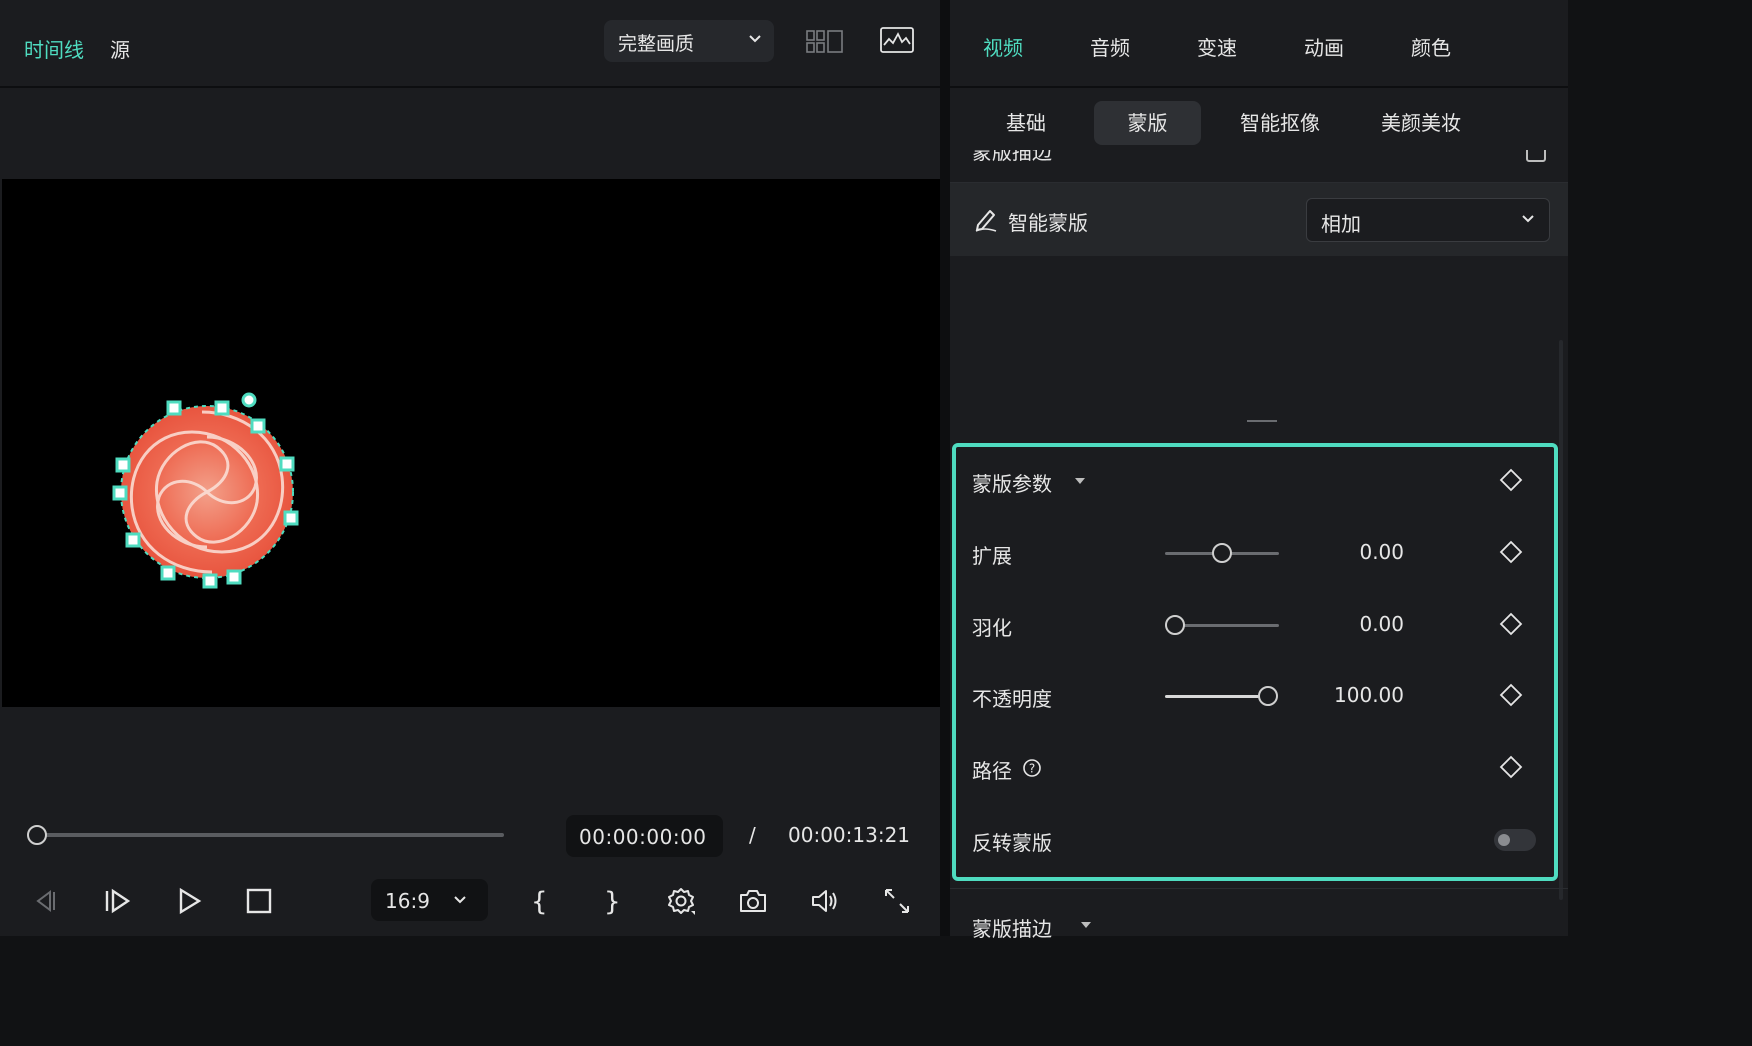  Describe the element at coordinates (1026, 123) in the screenshot. I see `subtab-basic: 基础` at that location.